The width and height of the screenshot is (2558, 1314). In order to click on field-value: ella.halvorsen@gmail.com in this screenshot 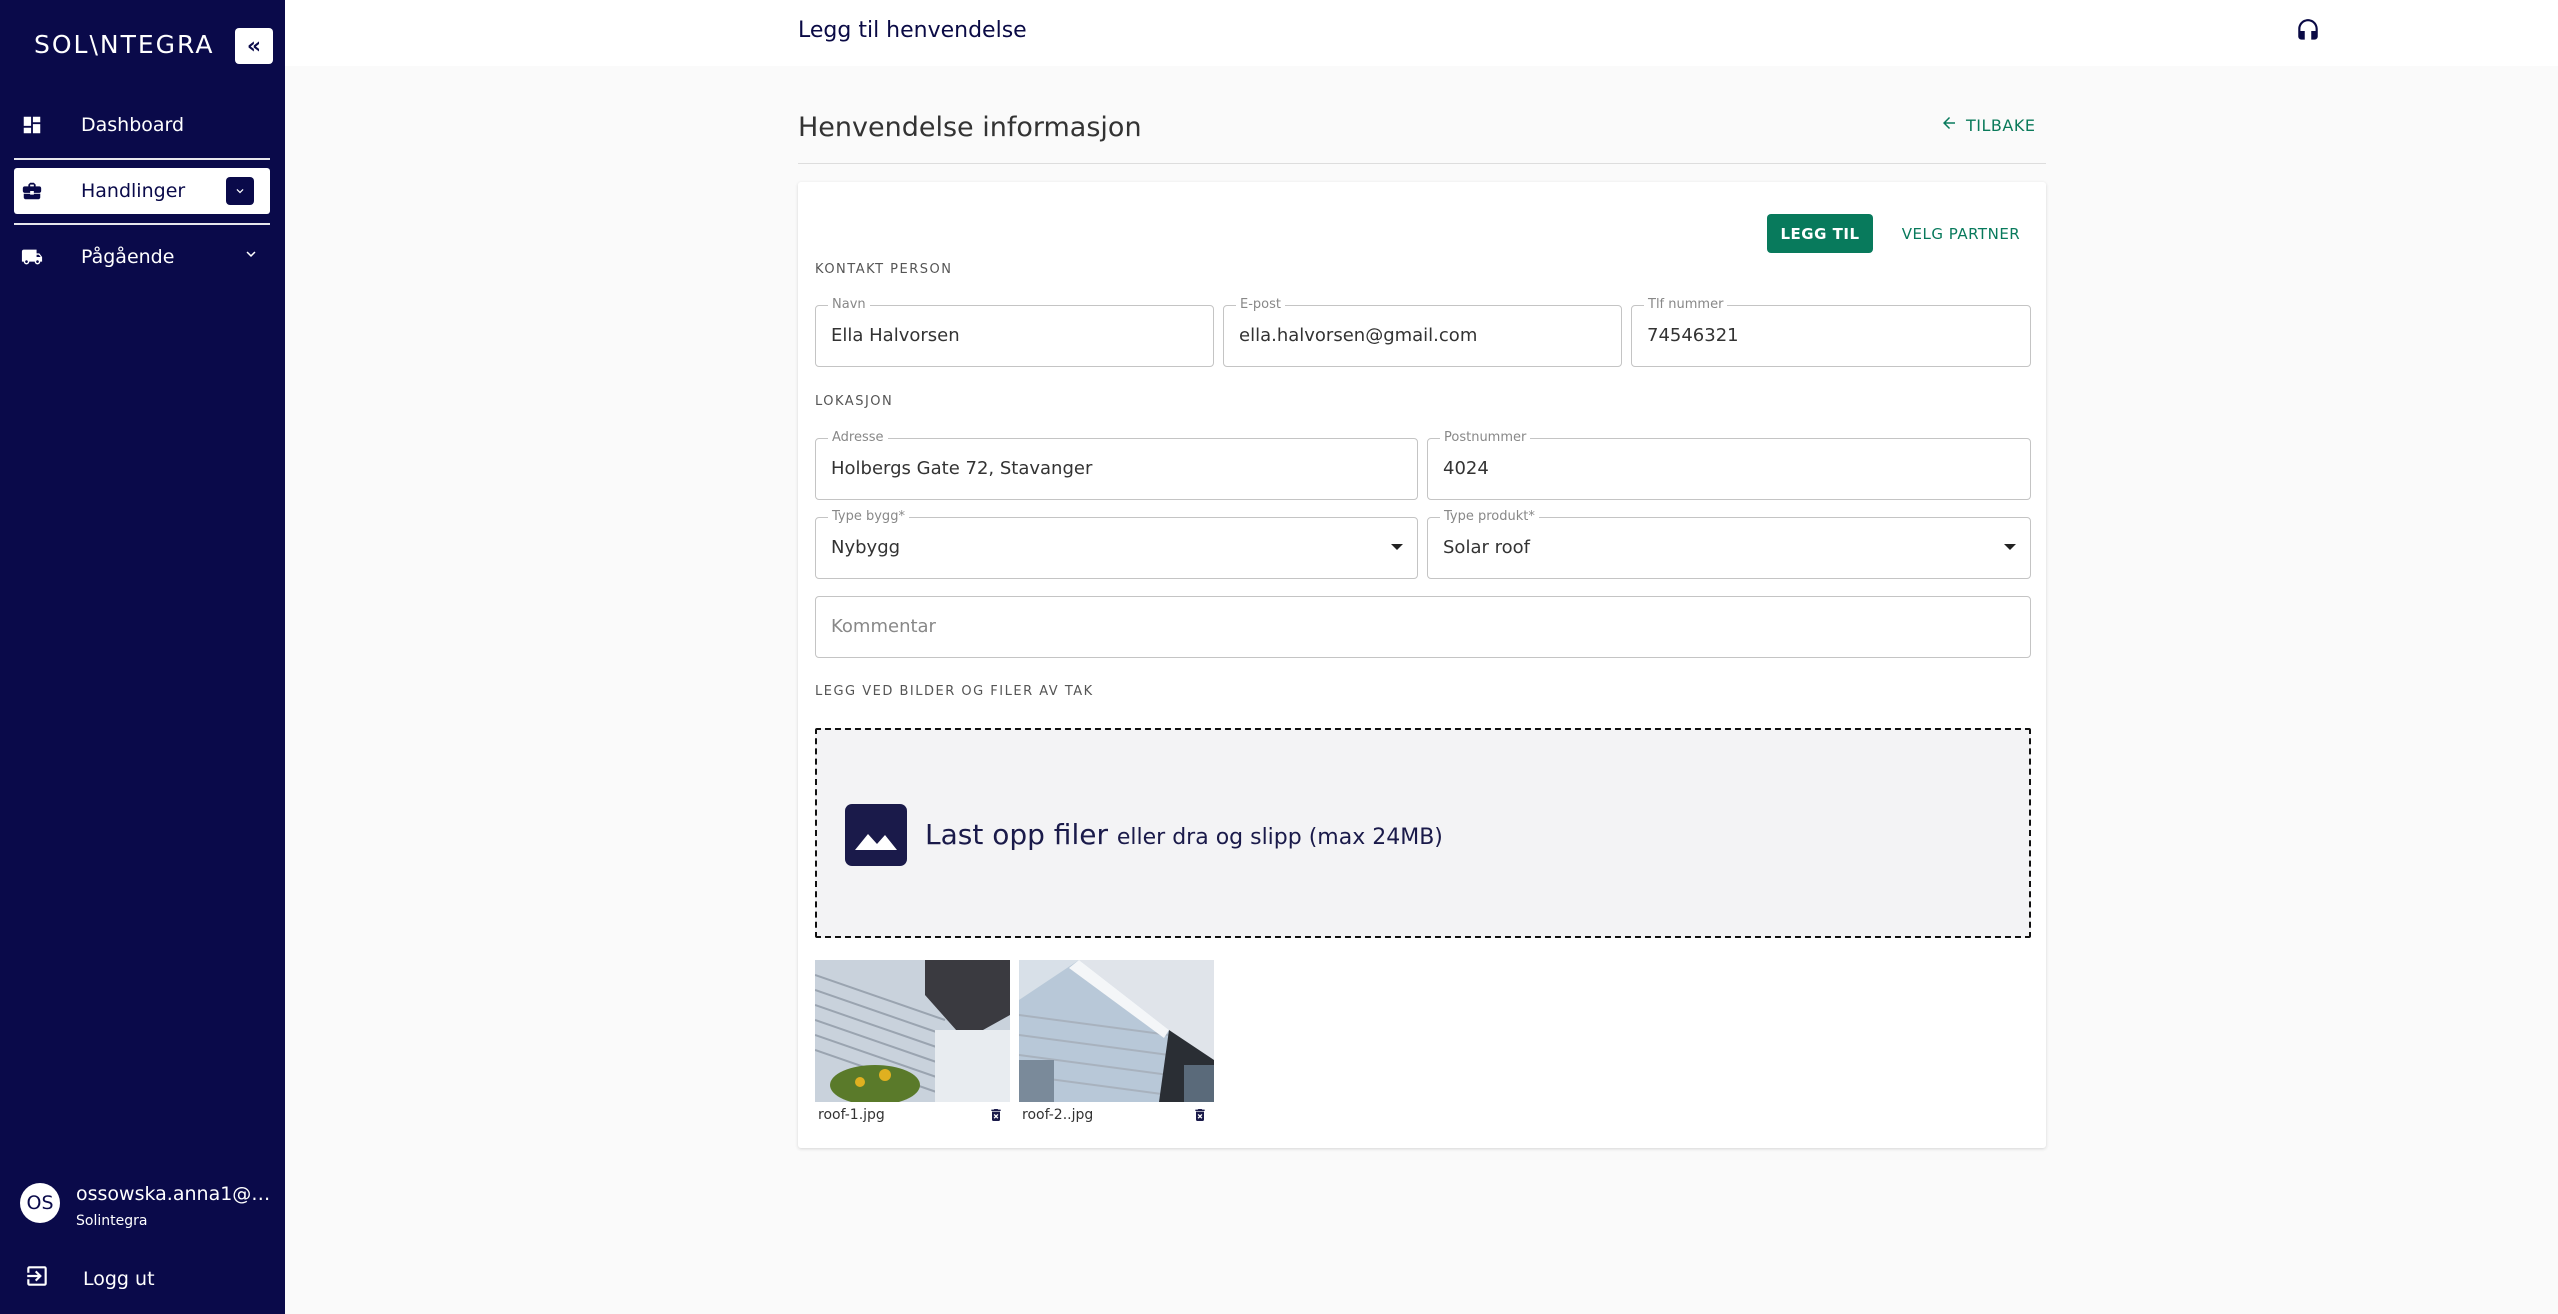, I will do `click(1358, 335)`.